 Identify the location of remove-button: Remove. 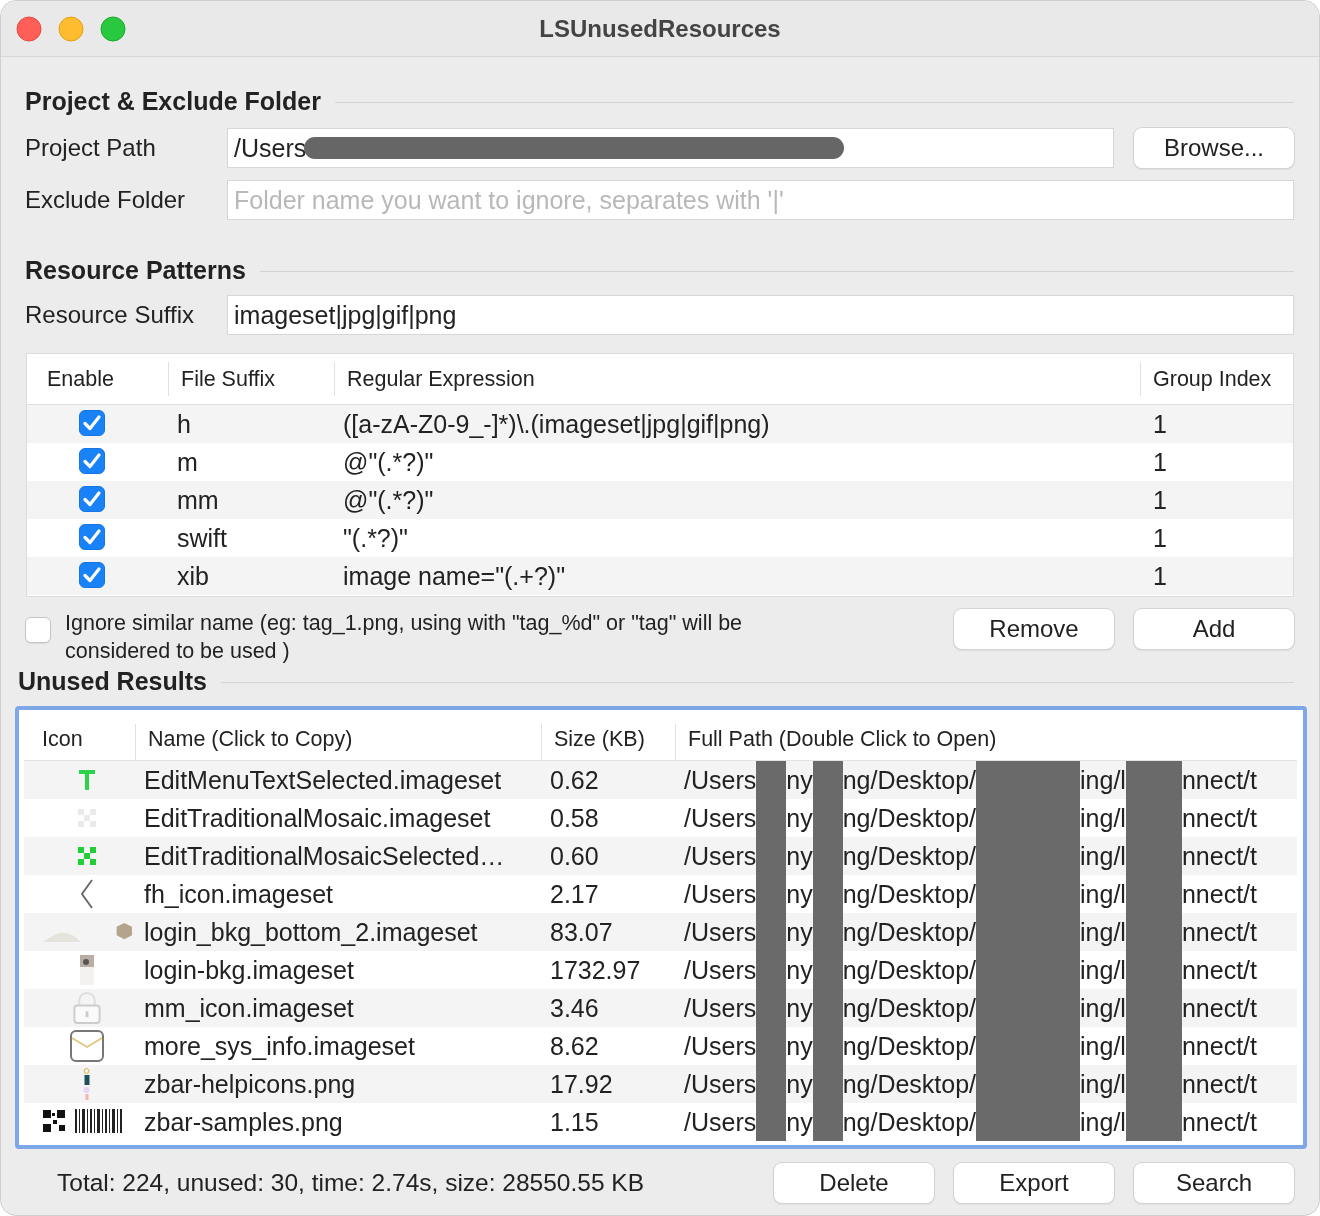
(1034, 629).